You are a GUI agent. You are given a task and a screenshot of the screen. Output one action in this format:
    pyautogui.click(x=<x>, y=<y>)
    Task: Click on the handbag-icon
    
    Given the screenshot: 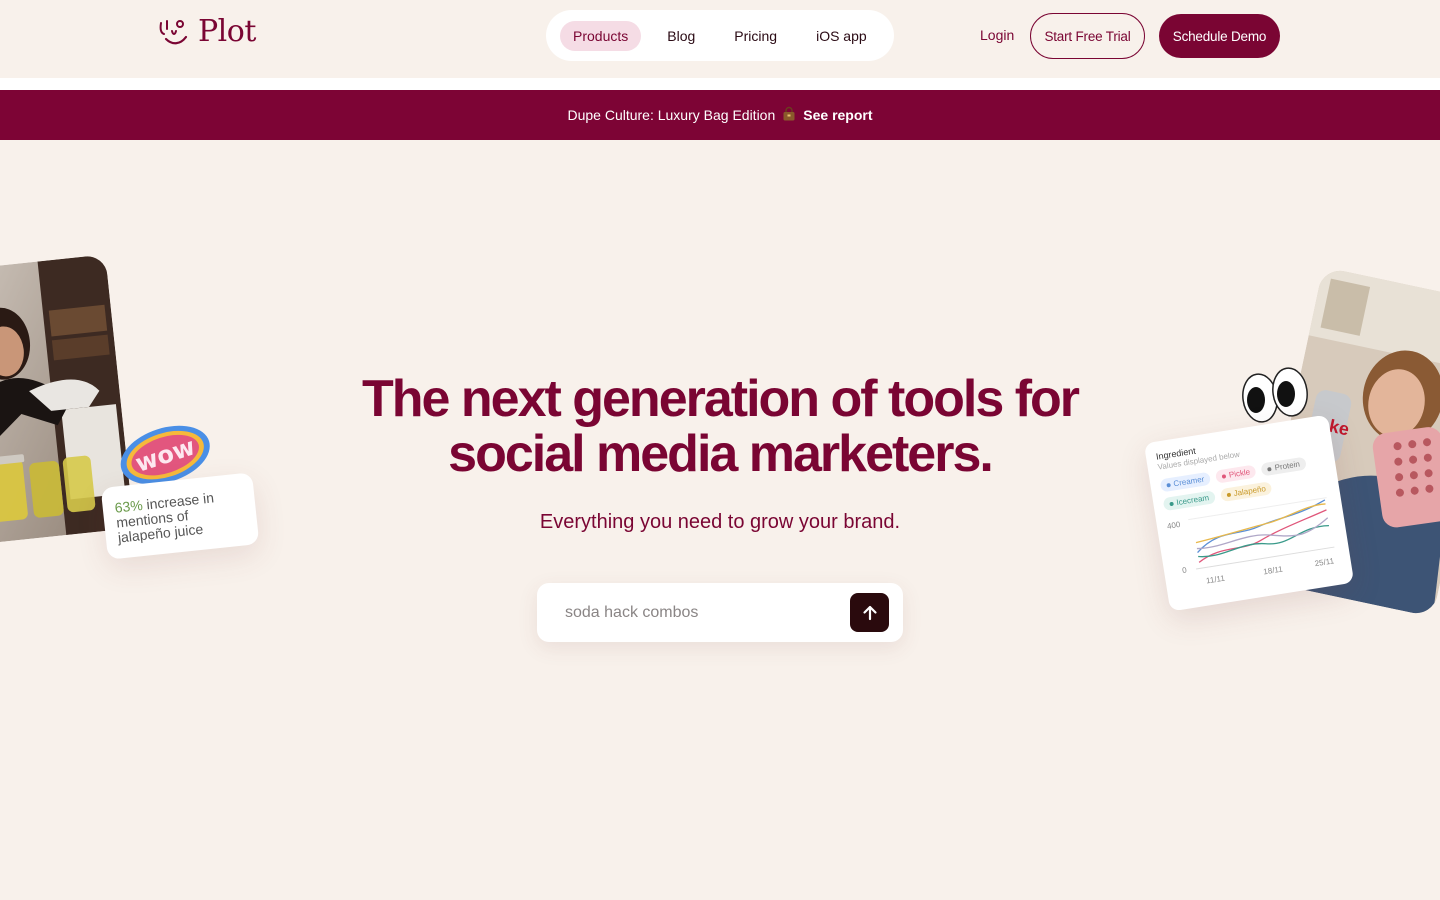 What is the action you would take?
    pyautogui.click(x=789, y=115)
    